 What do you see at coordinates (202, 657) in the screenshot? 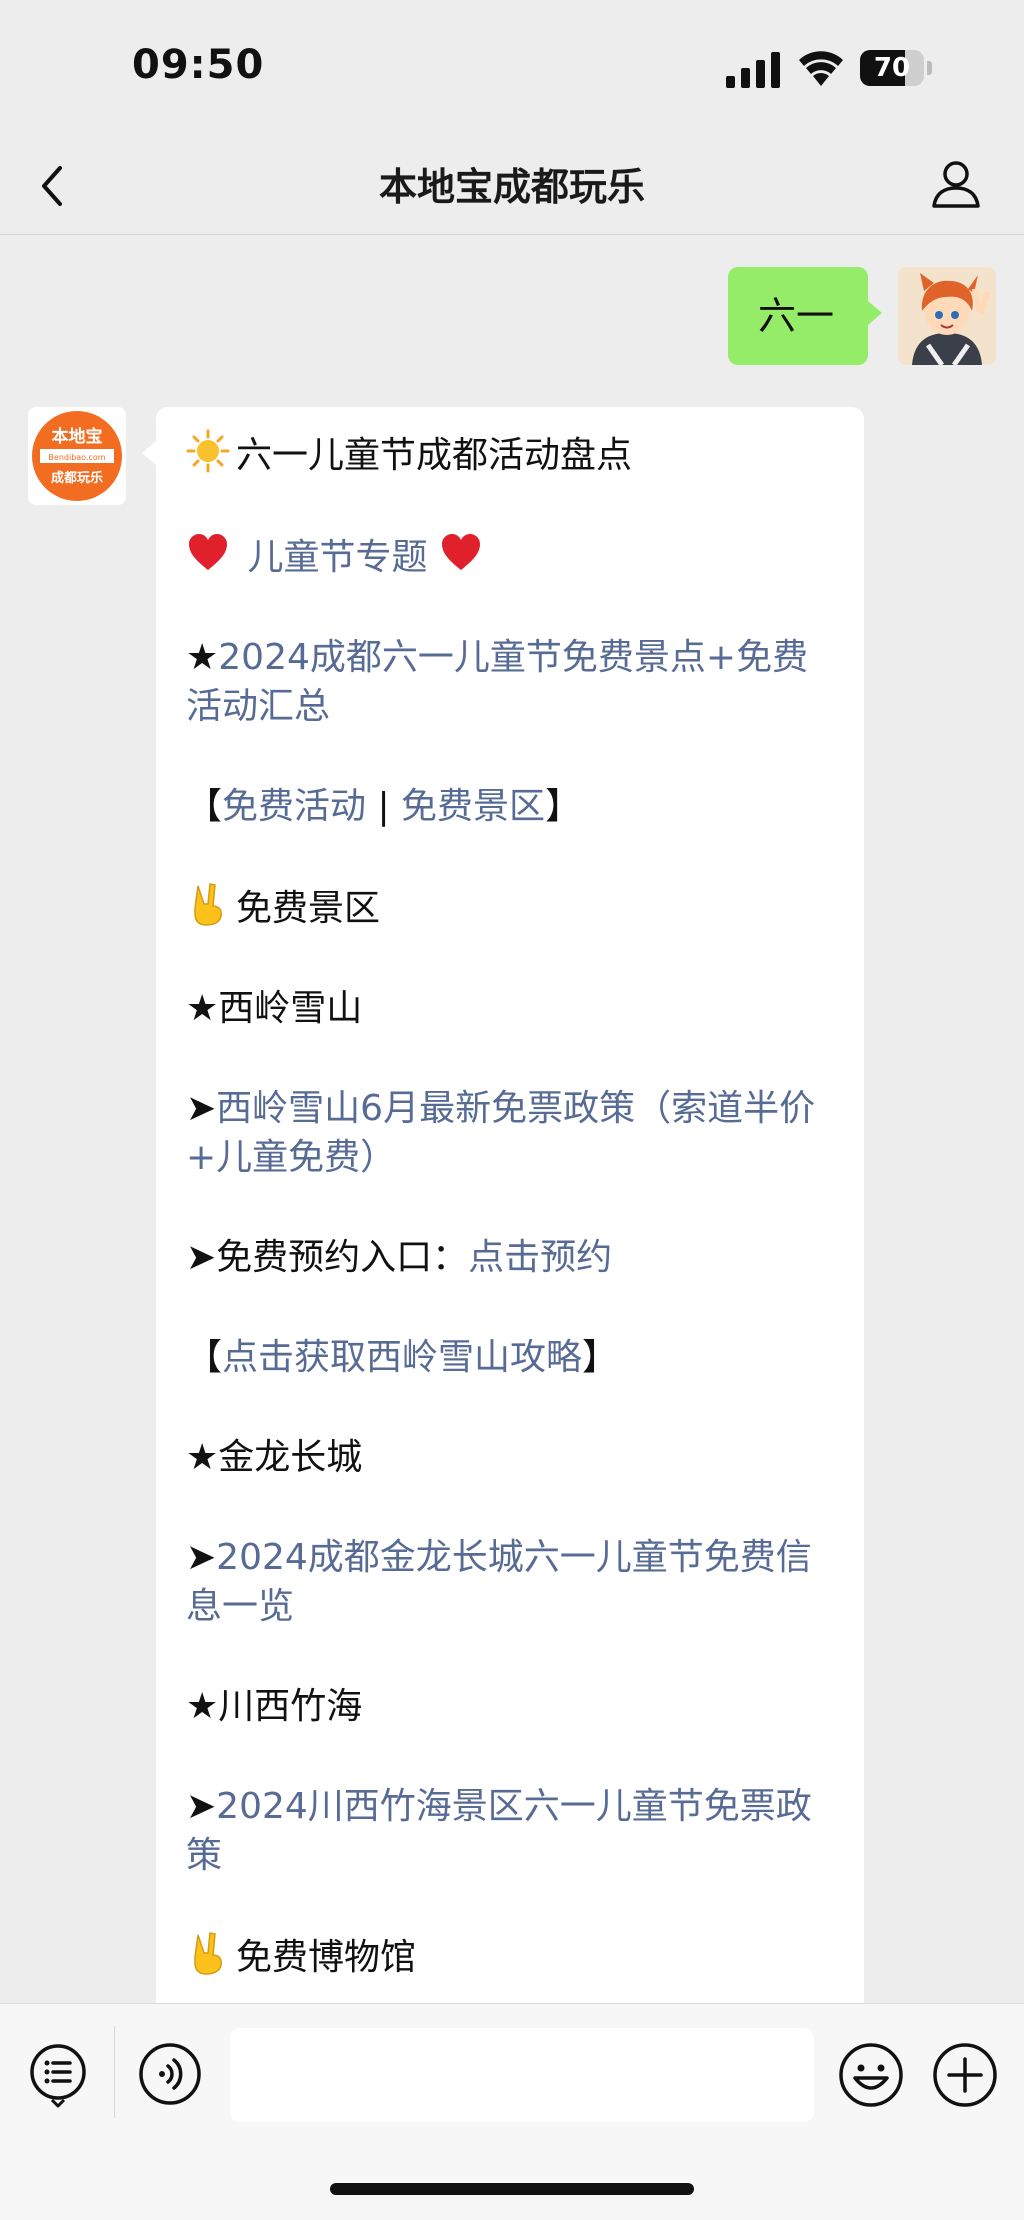
I see `message-text: ★` at bounding box center [202, 657].